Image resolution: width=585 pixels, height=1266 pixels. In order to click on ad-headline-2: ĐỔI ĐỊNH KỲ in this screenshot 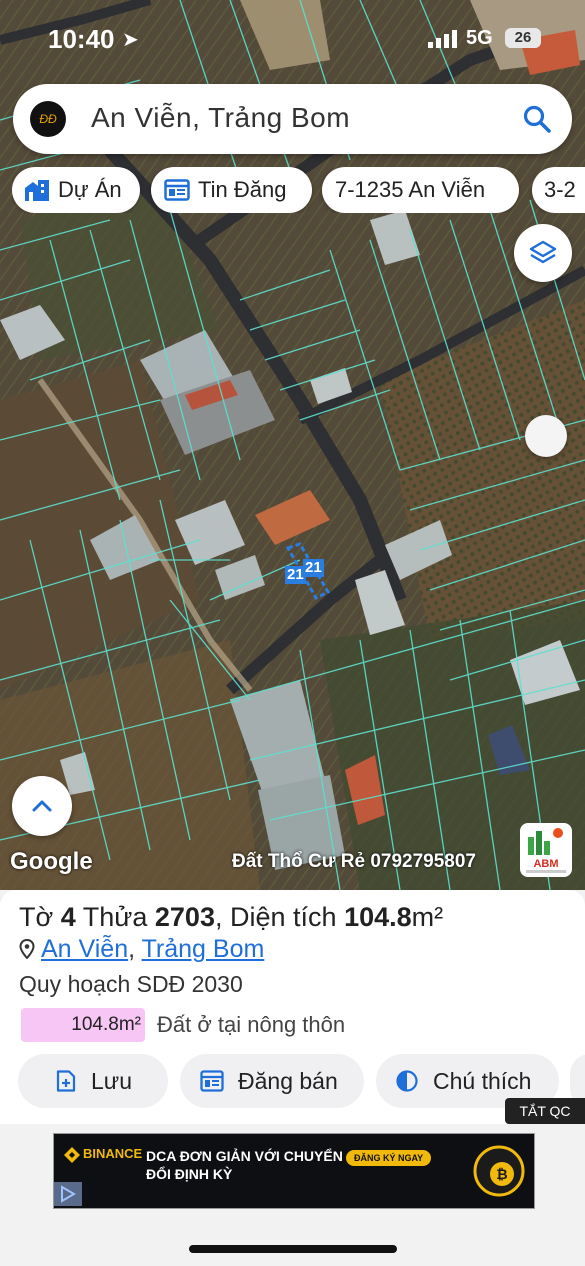, I will do `click(189, 1174)`.